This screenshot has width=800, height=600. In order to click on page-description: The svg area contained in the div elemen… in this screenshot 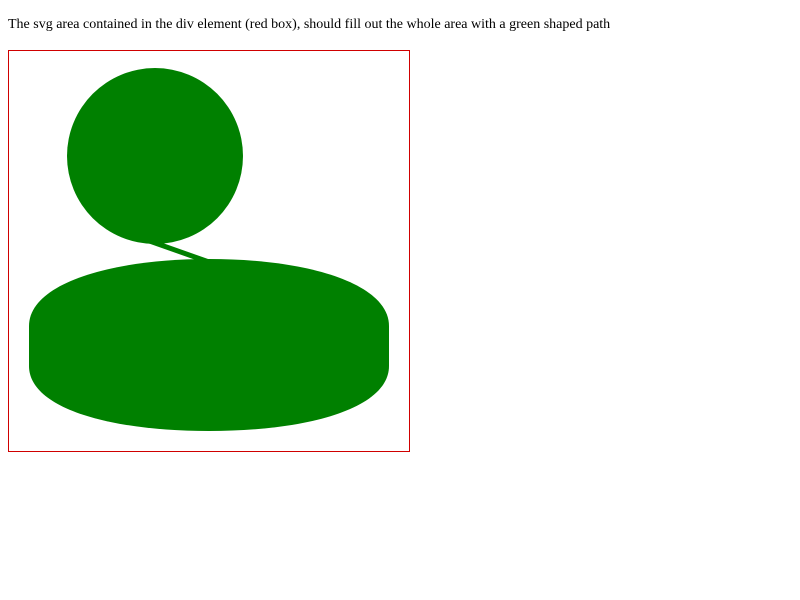, I will do `click(309, 24)`.